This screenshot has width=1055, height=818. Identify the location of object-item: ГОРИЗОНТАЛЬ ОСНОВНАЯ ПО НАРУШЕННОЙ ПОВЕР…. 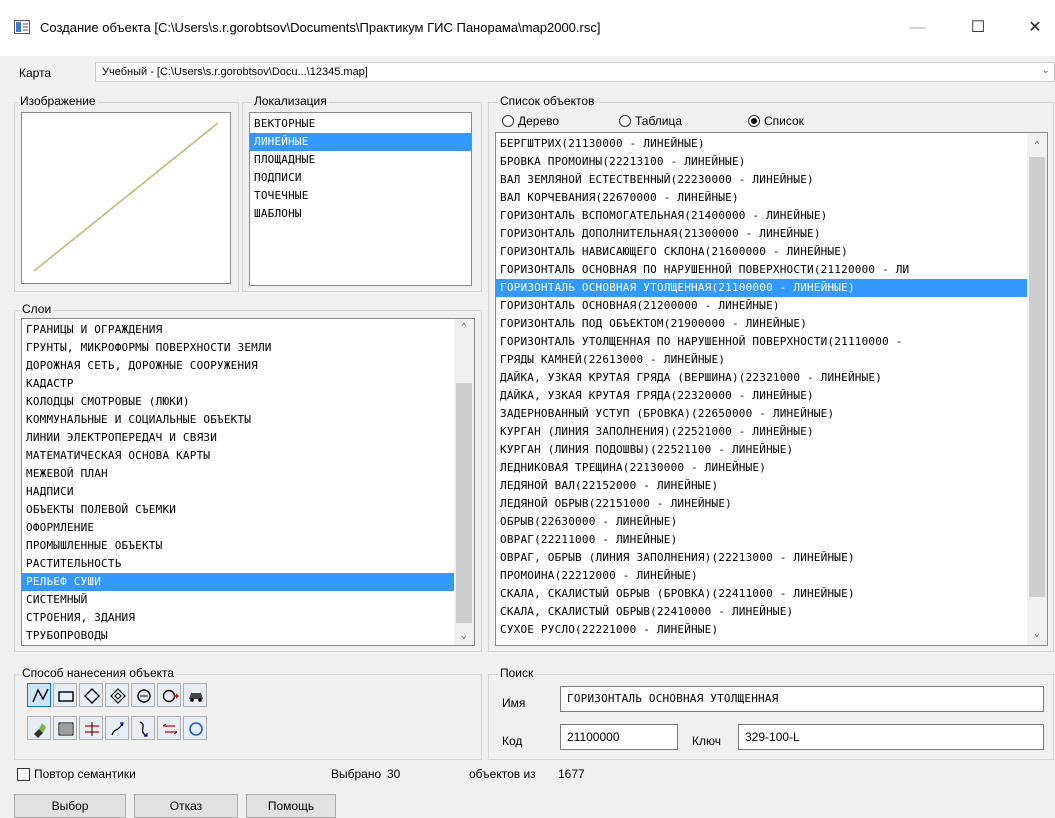
(762, 270).